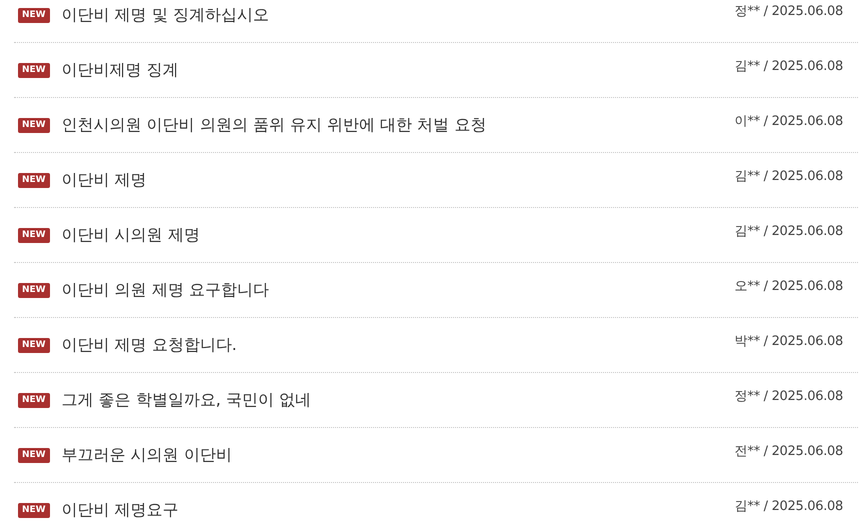  Describe the element at coordinates (398, 455) in the screenshot. I see `post-title-link: 부끄러운 시의원 이단비` at that location.